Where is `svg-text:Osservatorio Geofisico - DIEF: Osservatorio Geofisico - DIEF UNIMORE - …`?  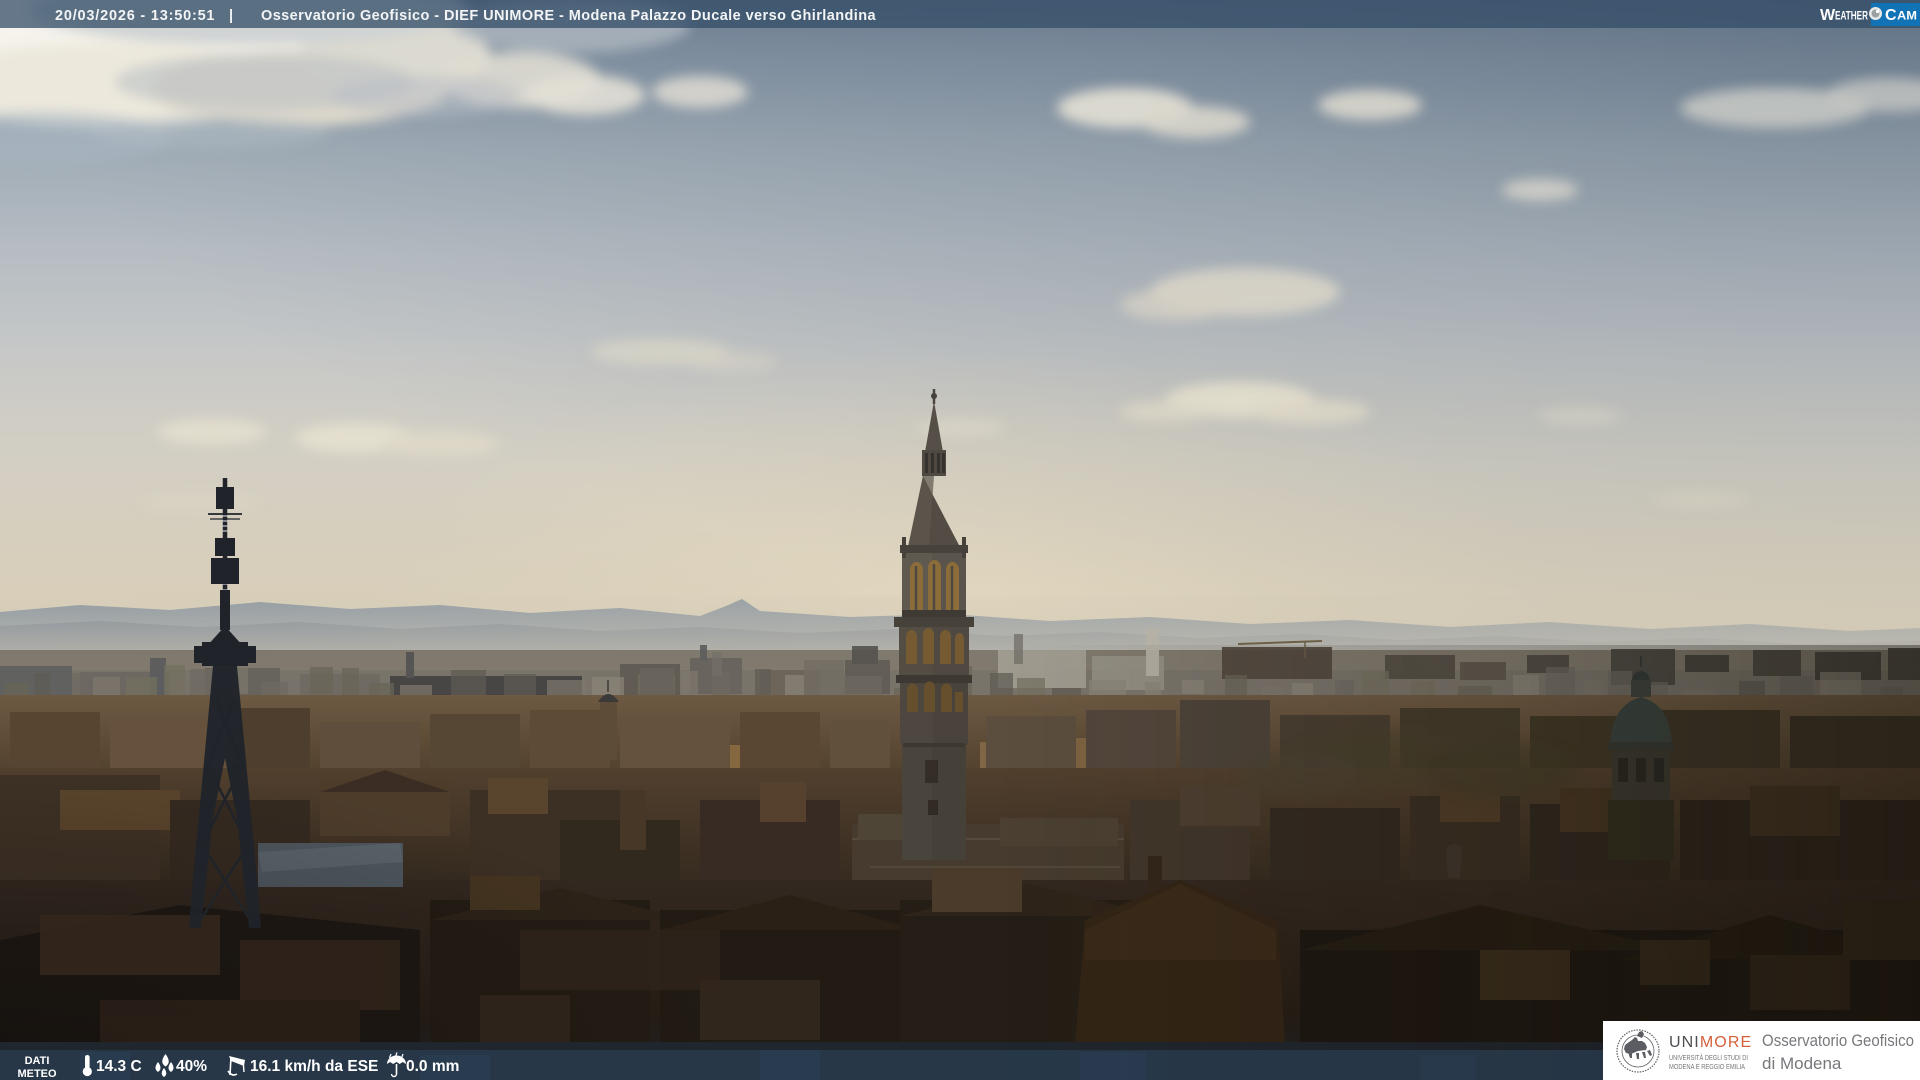
svg-text:Osservatorio Geofisico - DIEF: Osservatorio Geofisico - DIEF UNIMORE - … is located at coordinates (569, 16).